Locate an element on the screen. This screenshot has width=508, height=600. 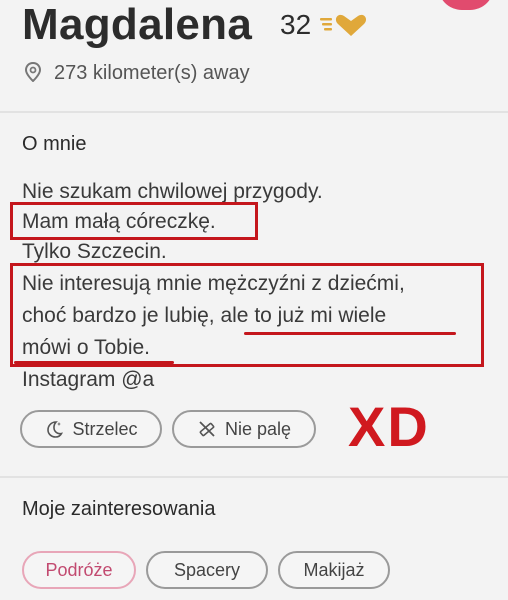
interests-title: Moje zainteresowania is located at coordinates (119, 509).